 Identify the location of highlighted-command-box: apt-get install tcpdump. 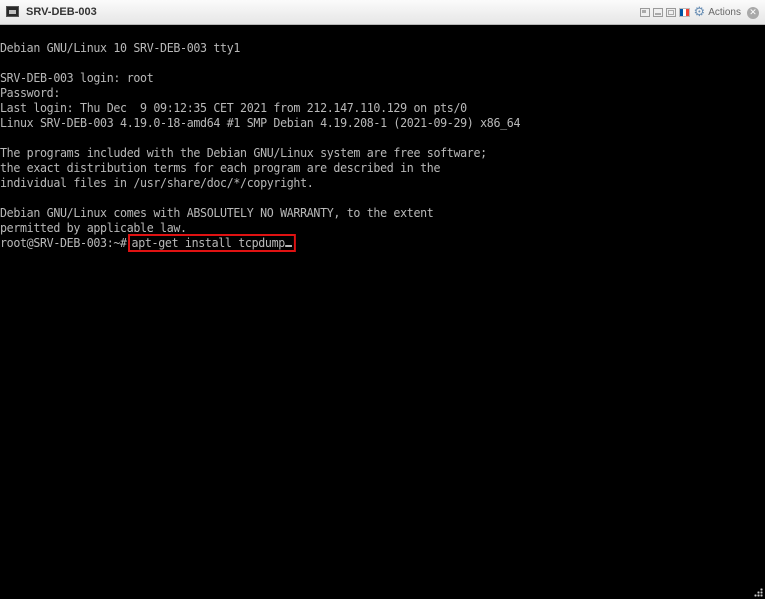
(211, 243).